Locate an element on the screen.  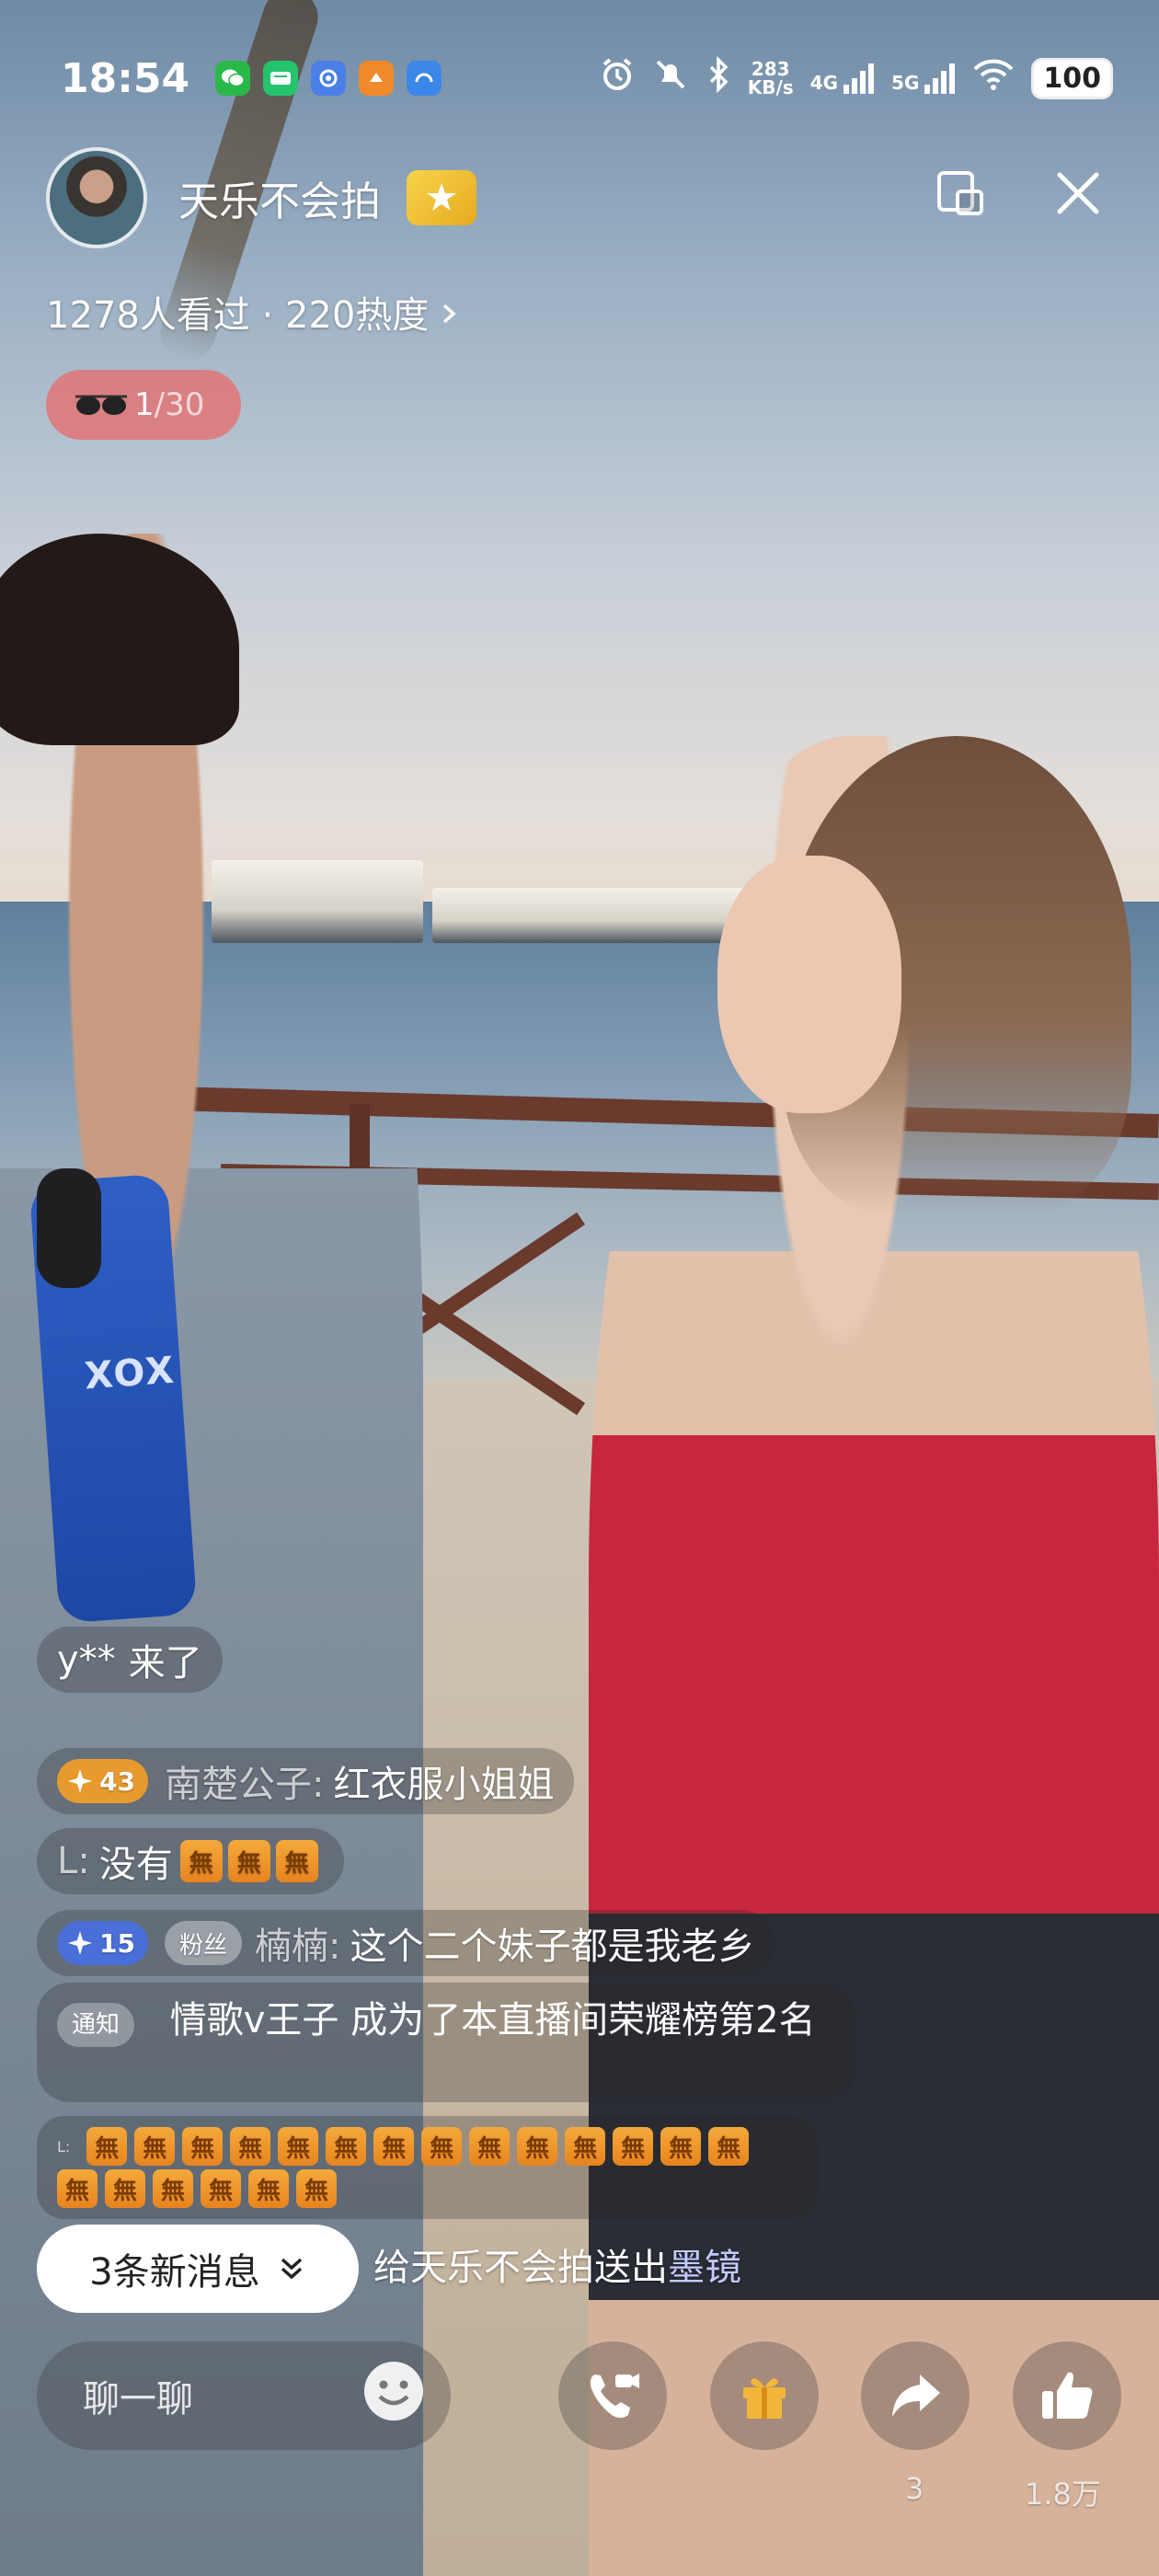
status-bar: 18:54 283 KB/s 4G 5G 100 is located at coordinates (579, 78).